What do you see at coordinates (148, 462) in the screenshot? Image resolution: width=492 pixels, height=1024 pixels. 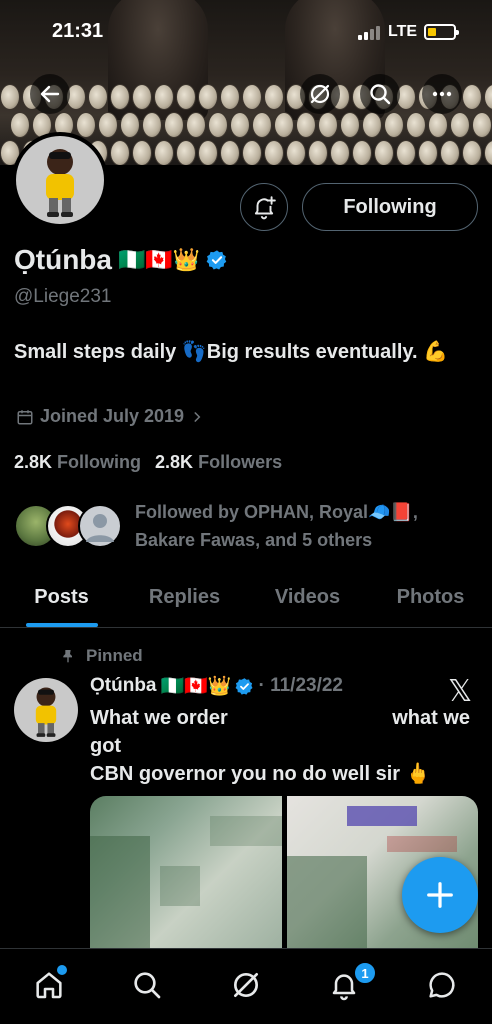 I see `follow-counts: 2.8K Following 2.8K Followers` at bounding box center [148, 462].